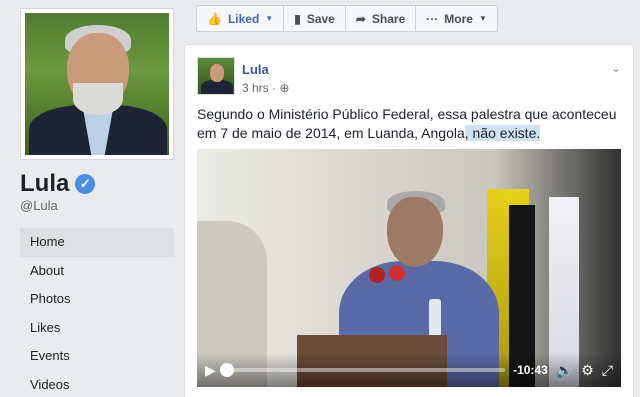 Image resolution: width=640 pixels, height=397 pixels. I want to click on video-speaker-head, so click(415, 232).